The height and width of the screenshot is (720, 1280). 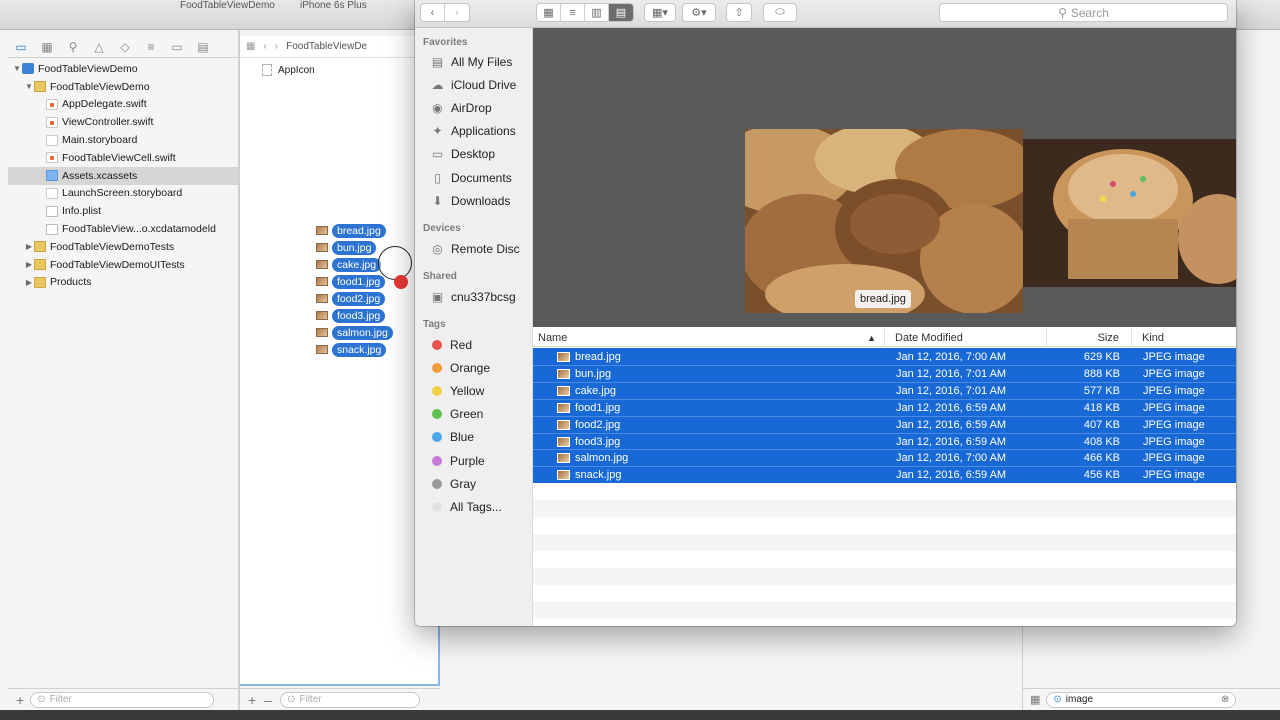 I want to click on device-breadcrumb: iPhone 6s Plus, so click(x=333, y=5).